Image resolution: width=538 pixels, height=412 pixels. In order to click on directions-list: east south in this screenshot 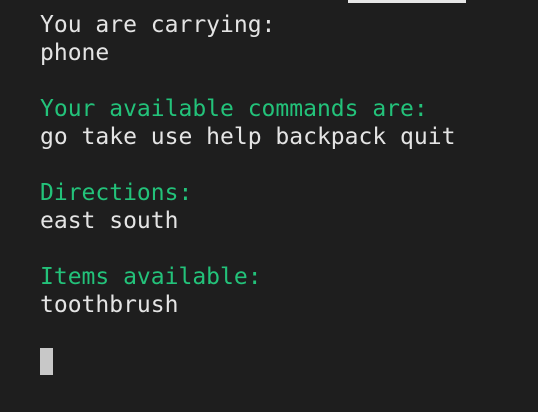, I will do `click(109, 221)`.